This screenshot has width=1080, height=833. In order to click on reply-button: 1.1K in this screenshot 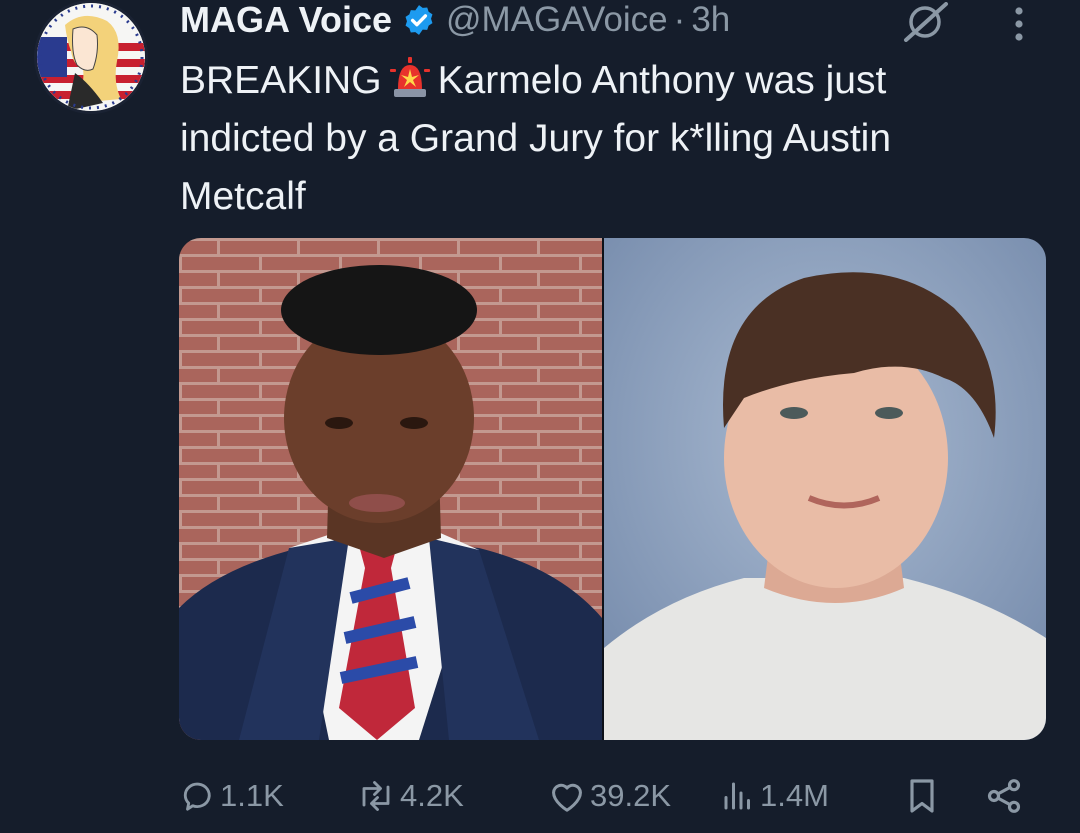, I will do `click(232, 796)`.